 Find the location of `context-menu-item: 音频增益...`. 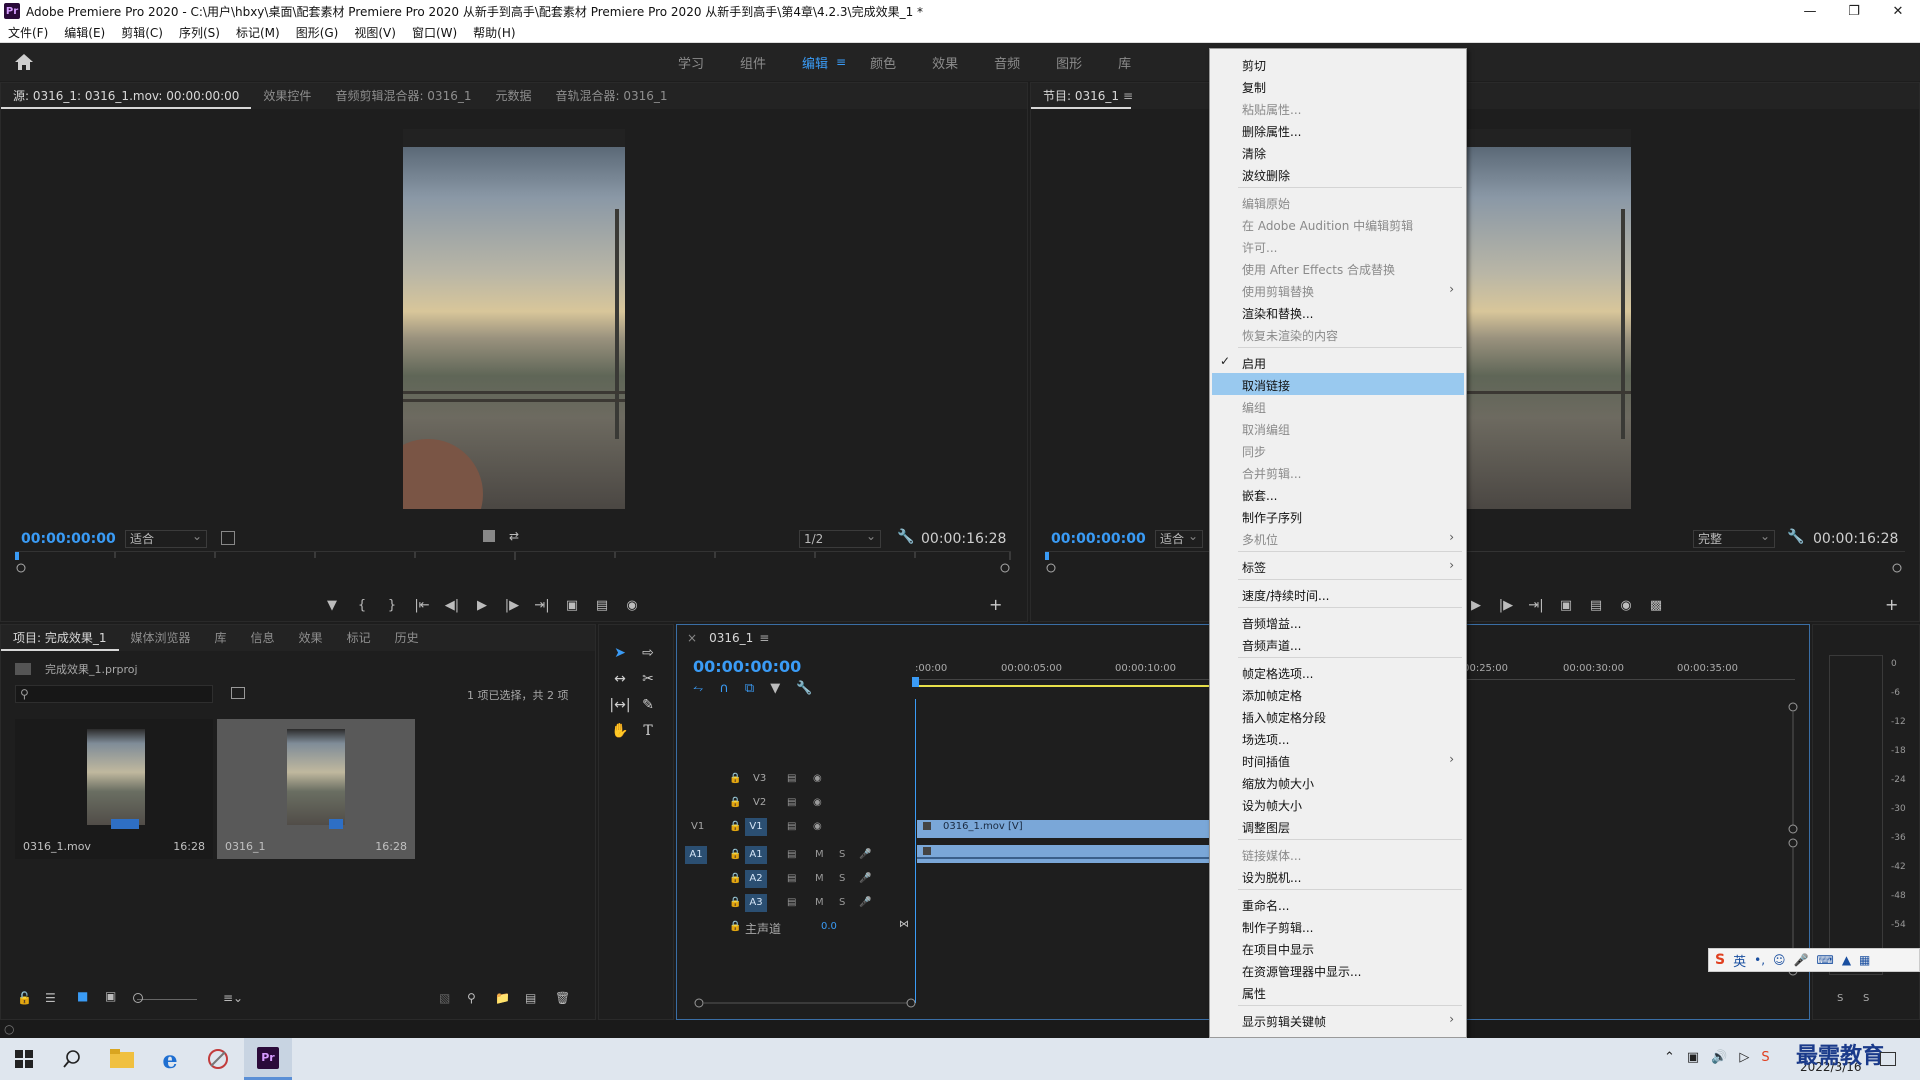

context-menu-item: 音频增益... is located at coordinates (1338, 622).